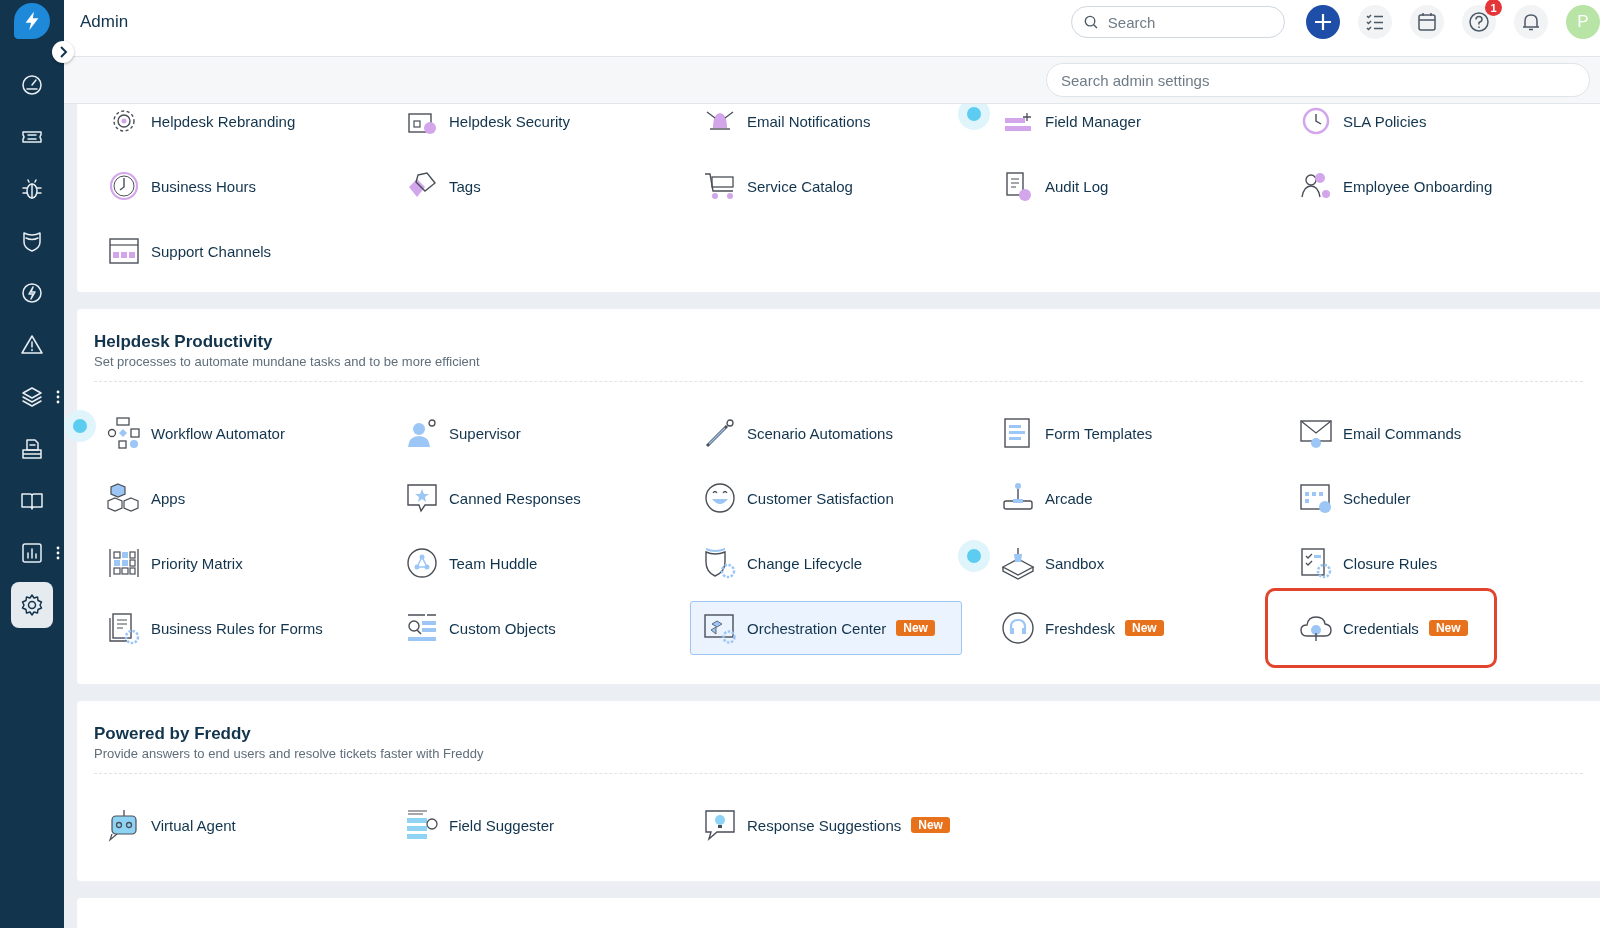 The width and height of the screenshot is (1600, 928). What do you see at coordinates (528, 498) in the screenshot?
I see `admin-setting-link: Canned Responses` at bounding box center [528, 498].